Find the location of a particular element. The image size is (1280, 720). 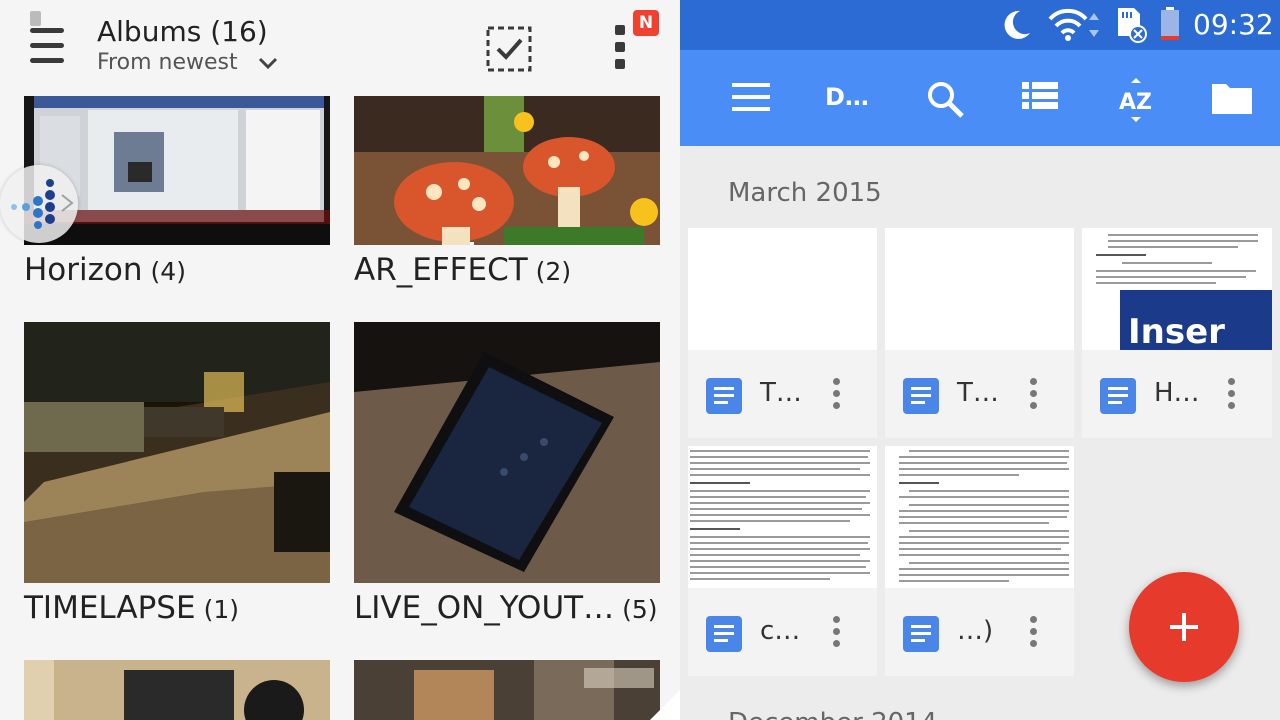

floating-shortcut-widget is located at coordinates (39, 204).